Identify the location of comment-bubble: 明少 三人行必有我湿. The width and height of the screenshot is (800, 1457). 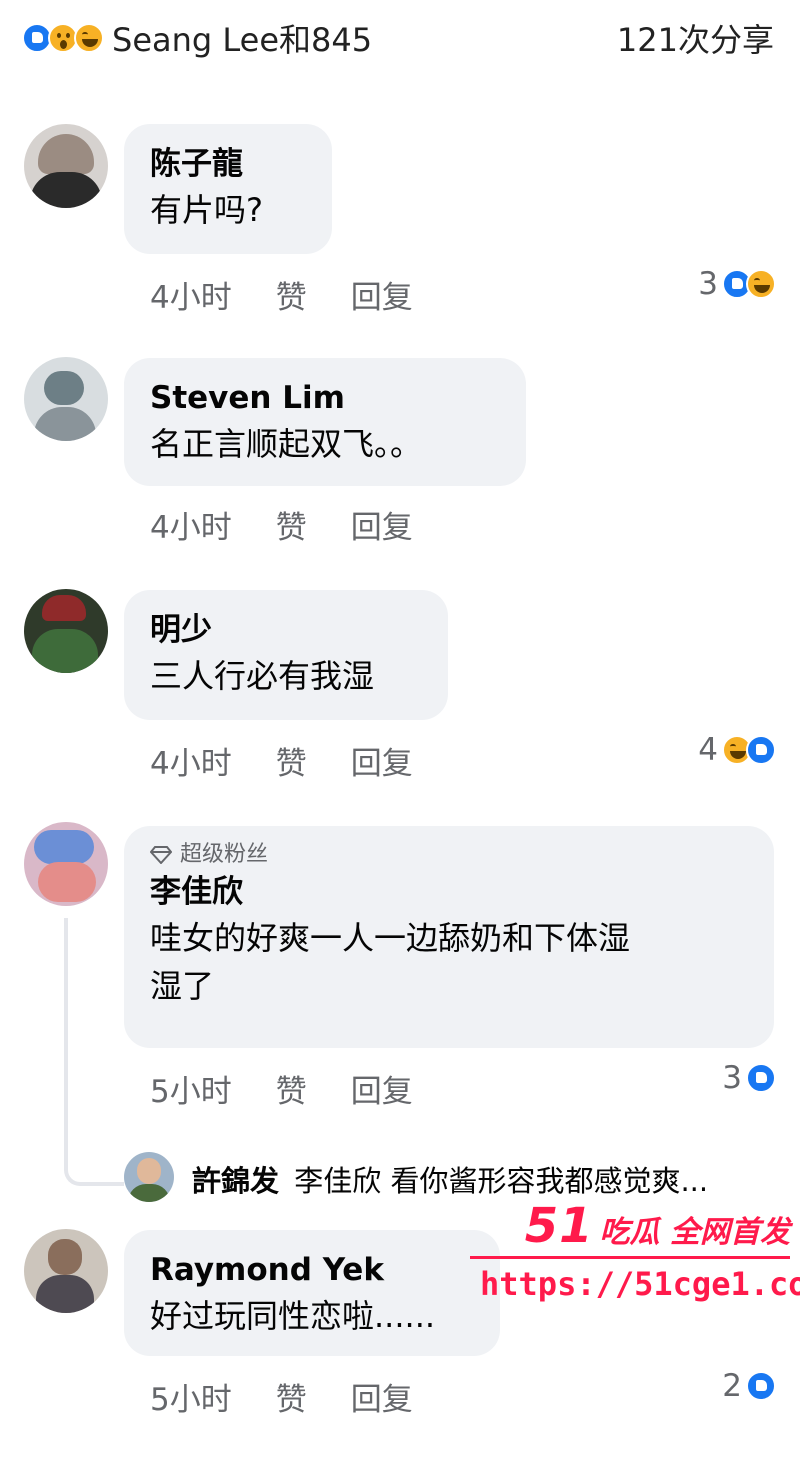
(286, 655).